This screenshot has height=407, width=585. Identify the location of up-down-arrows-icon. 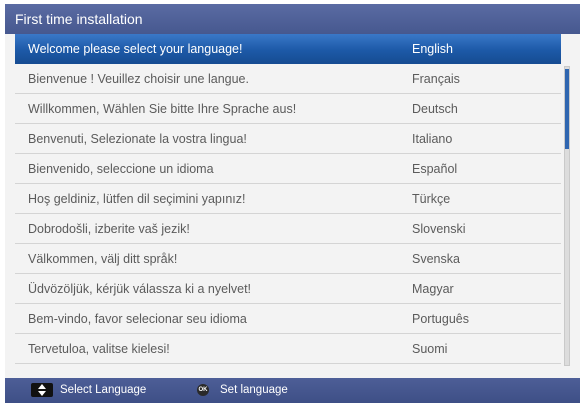
(42, 390).